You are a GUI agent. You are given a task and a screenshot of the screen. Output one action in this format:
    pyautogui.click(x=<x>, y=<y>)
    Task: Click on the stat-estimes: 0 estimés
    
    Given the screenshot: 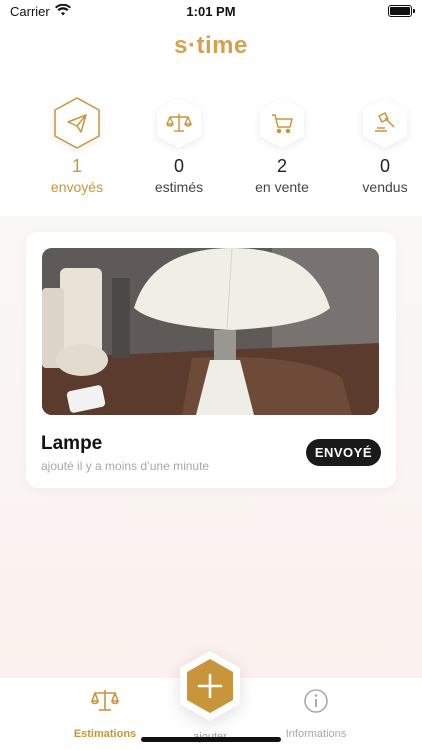 What is the action you would take?
    pyautogui.click(x=179, y=145)
    